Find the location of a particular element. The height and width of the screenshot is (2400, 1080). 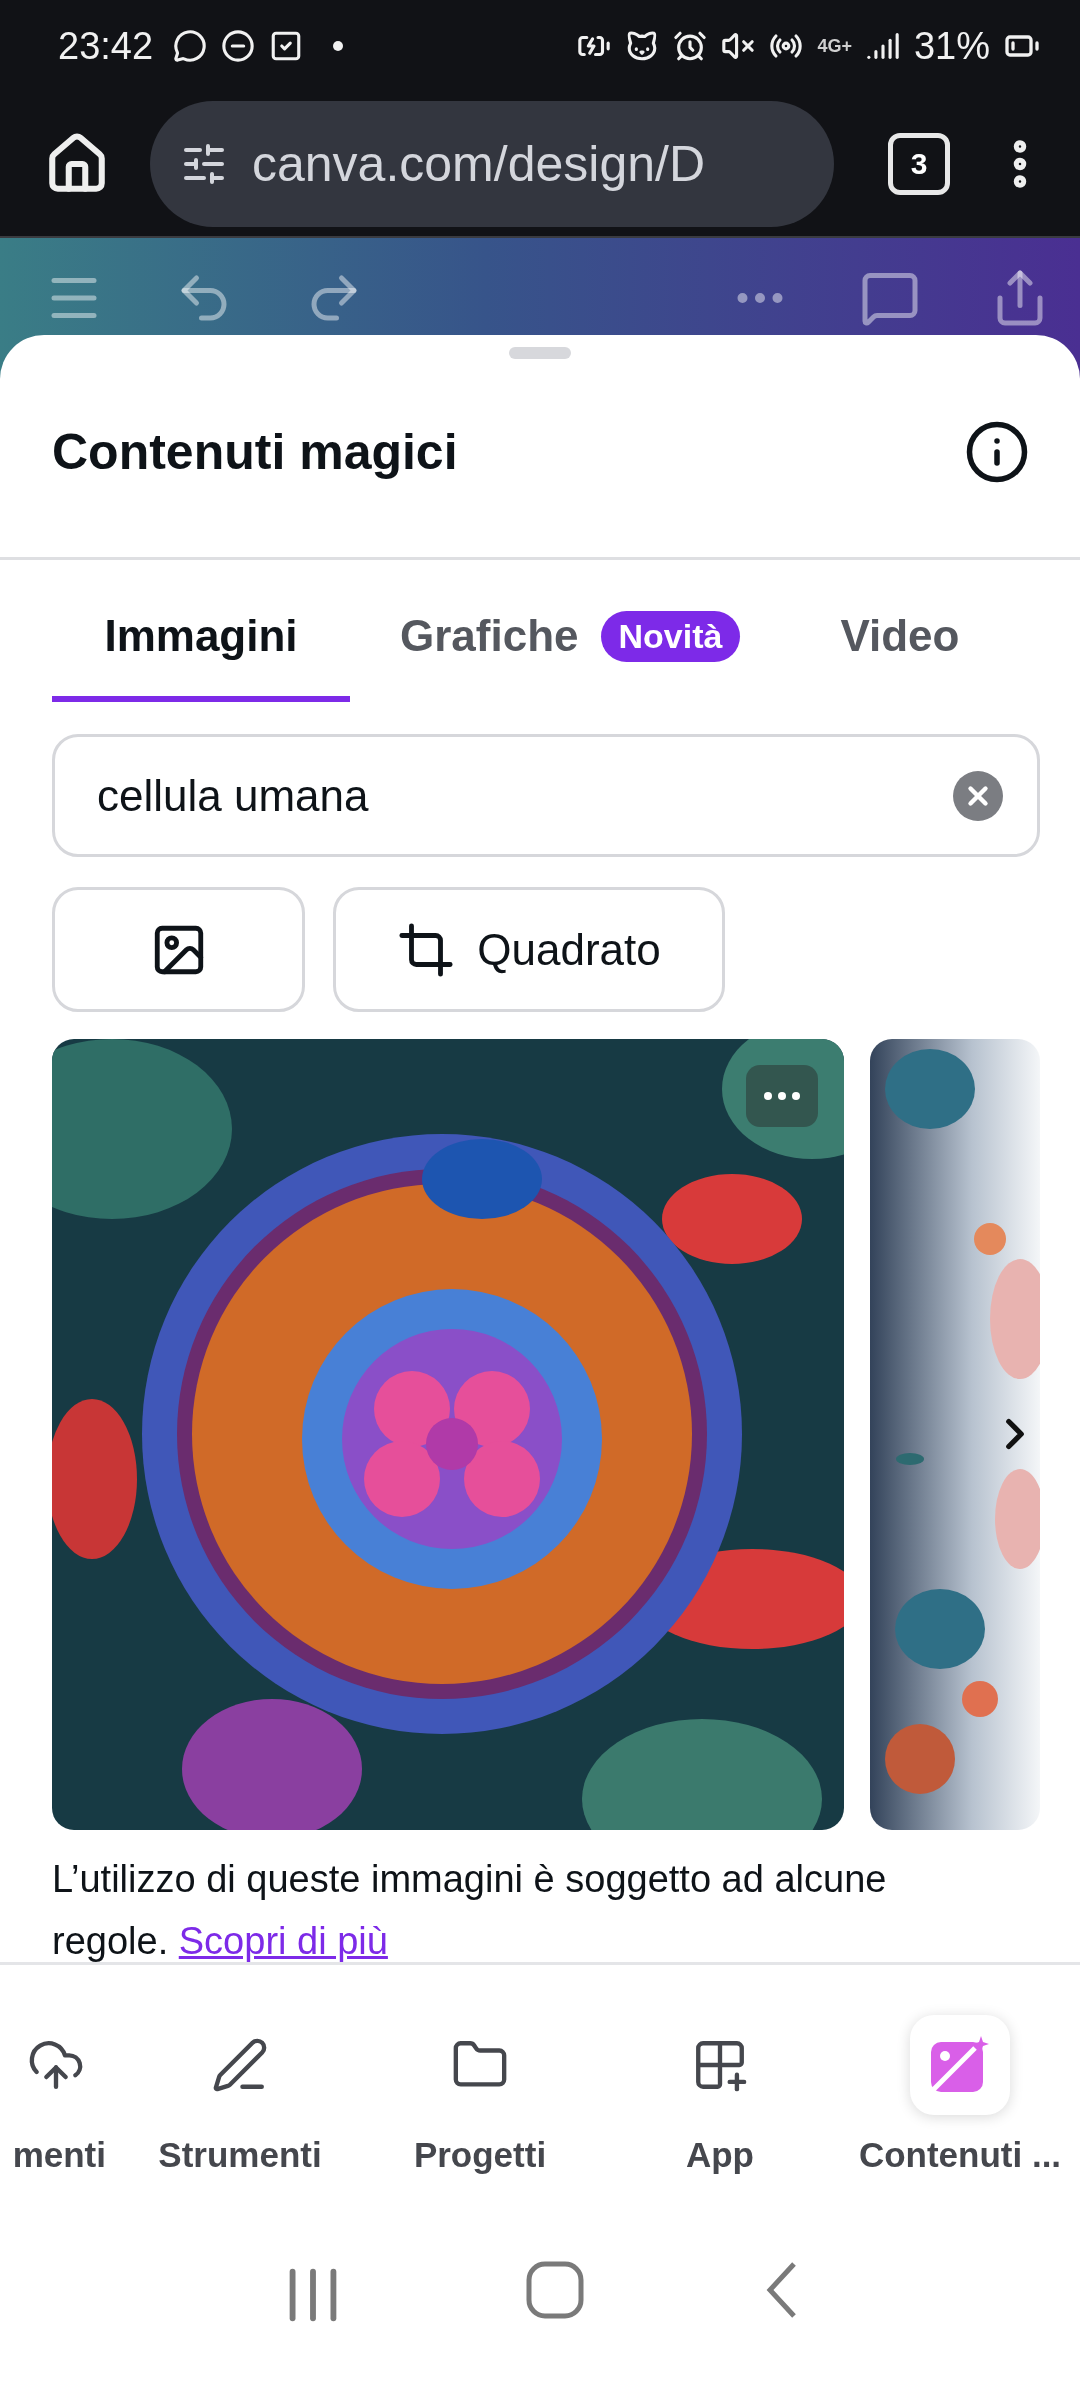

url-text: canva.com/design/D is located at coordinates (478, 164).